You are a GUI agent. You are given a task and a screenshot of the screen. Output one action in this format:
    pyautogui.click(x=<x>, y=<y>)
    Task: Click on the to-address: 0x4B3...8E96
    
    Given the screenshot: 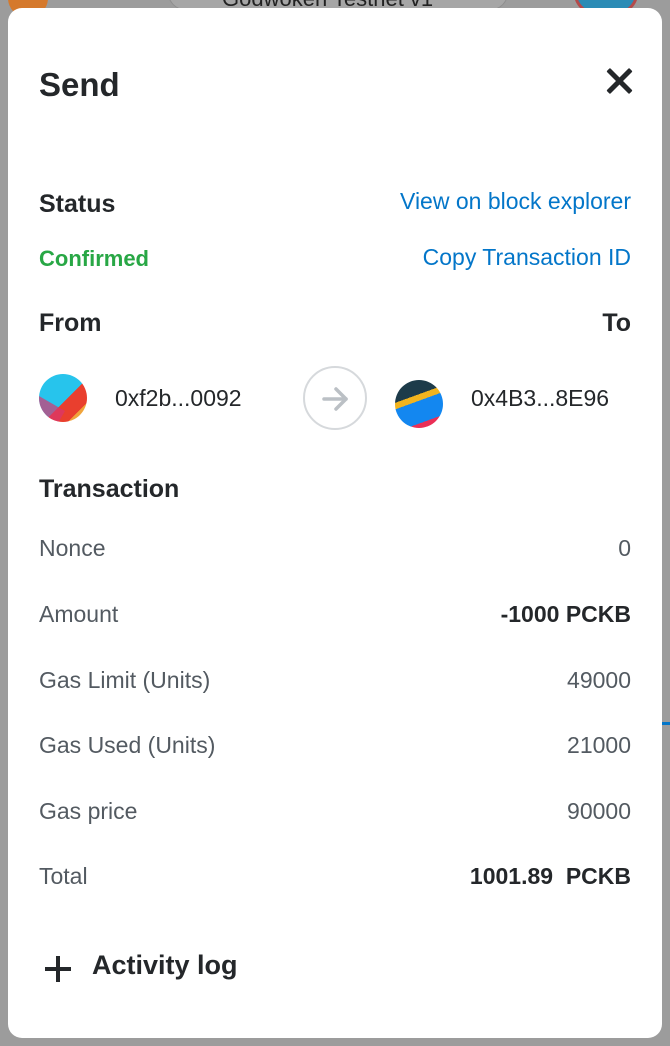 What is the action you would take?
    pyautogui.click(x=540, y=398)
    